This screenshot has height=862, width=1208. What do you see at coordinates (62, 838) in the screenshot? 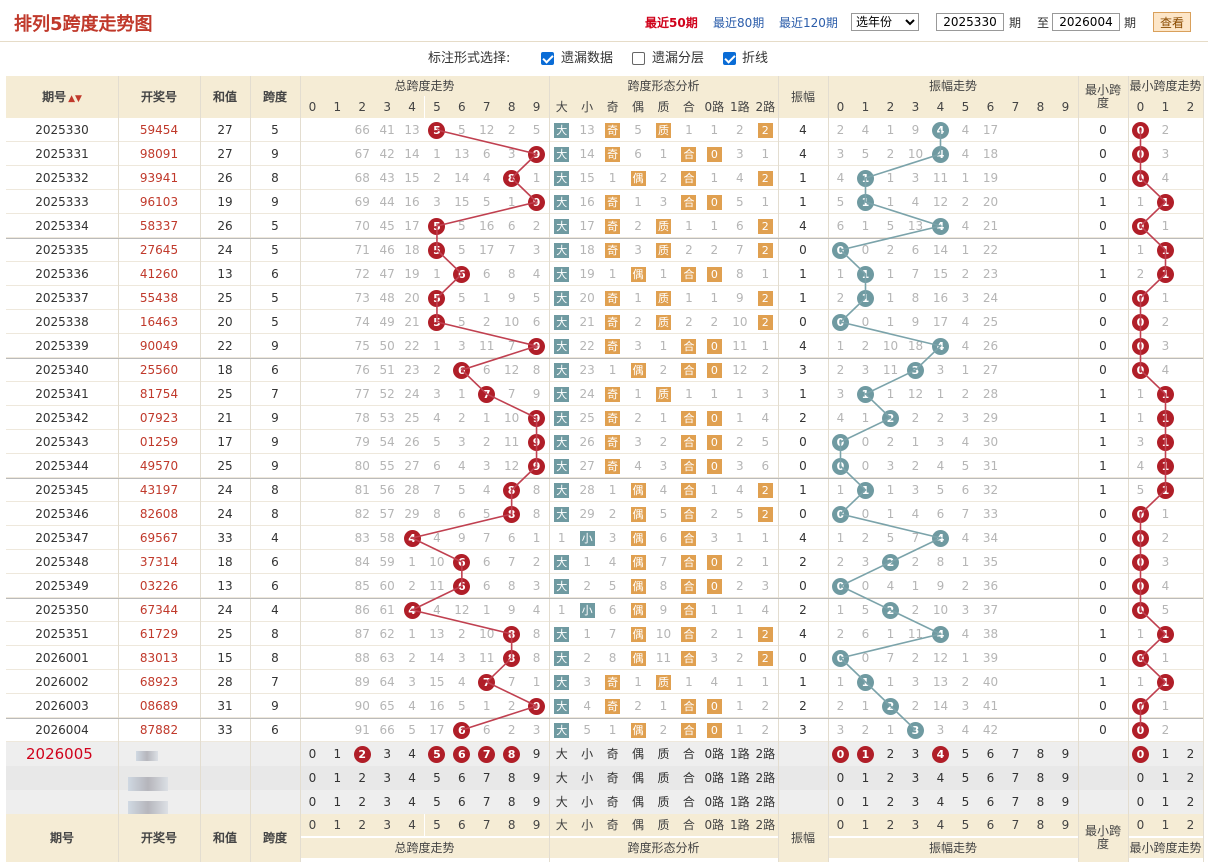
I see `header-period: 期号` at bounding box center [62, 838].